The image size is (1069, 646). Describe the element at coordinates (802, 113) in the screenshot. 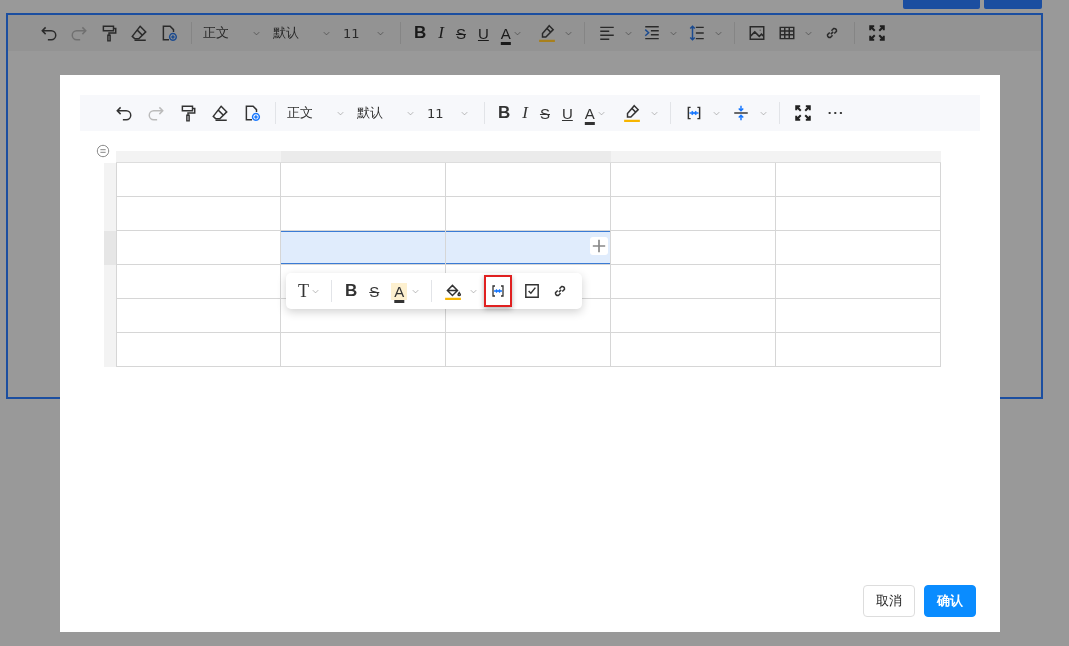

I see `fullscreen-icon` at that location.